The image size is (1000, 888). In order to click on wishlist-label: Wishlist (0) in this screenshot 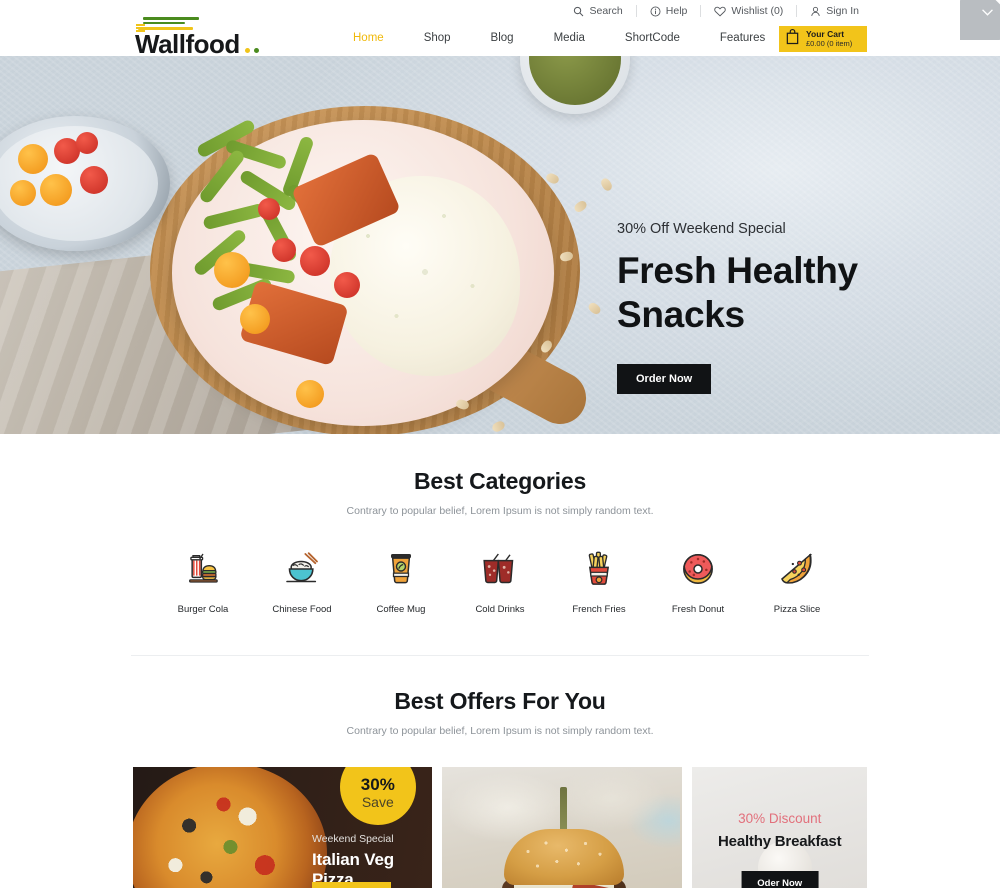, I will do `click(757, 11)`.